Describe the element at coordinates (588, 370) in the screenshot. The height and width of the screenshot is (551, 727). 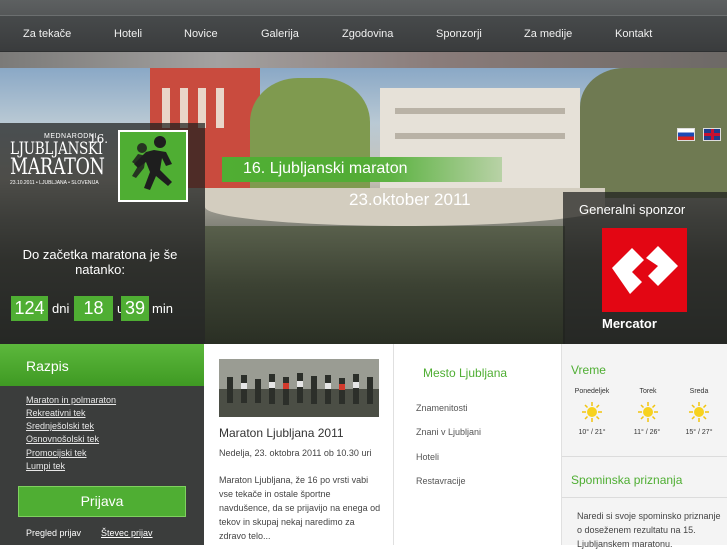
I see `vreme-title: Vreme` at that location.